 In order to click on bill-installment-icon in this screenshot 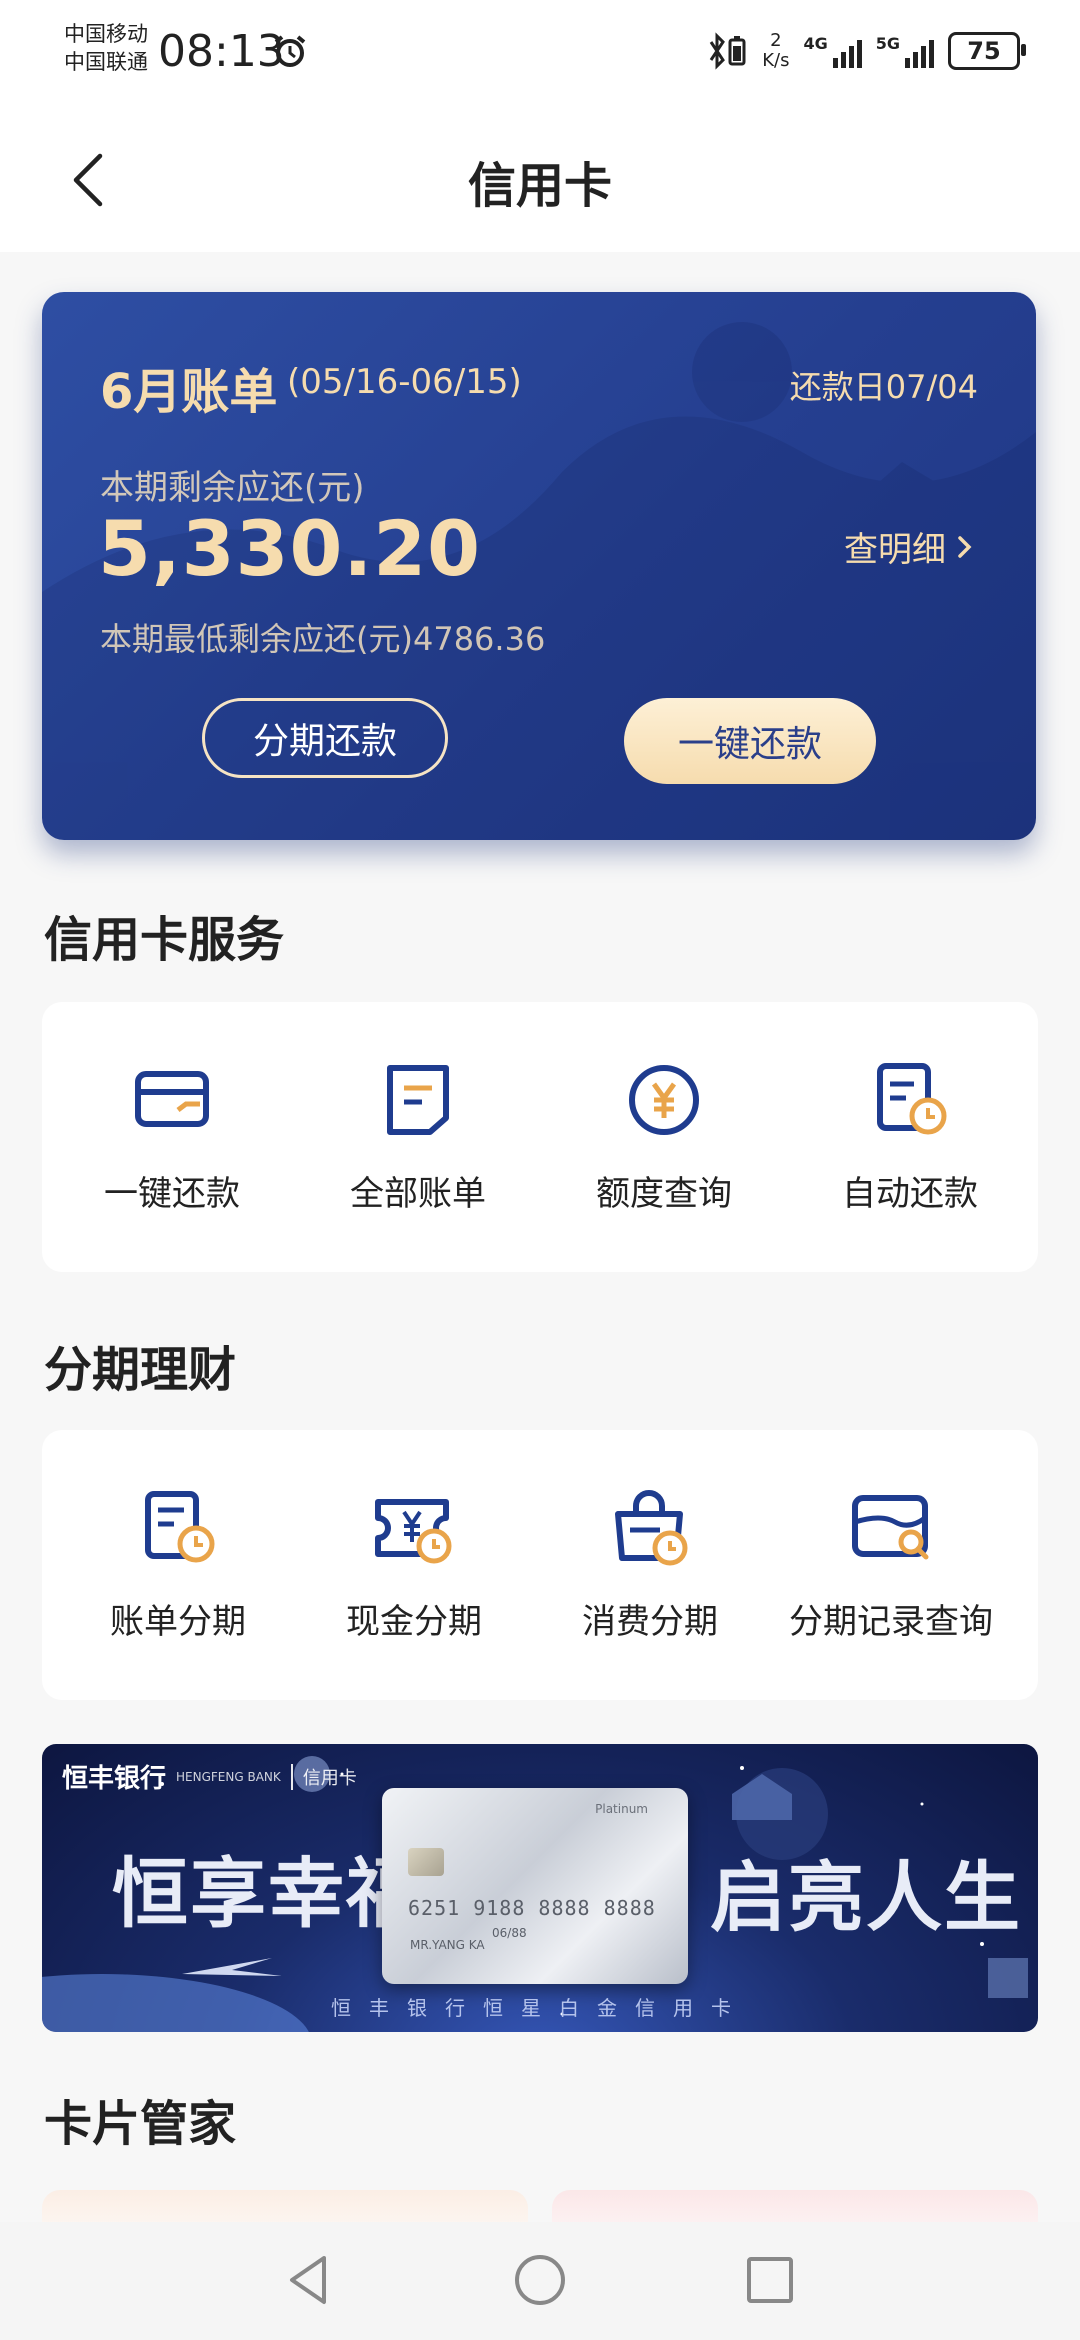, I will do `click(180, 1527)`.